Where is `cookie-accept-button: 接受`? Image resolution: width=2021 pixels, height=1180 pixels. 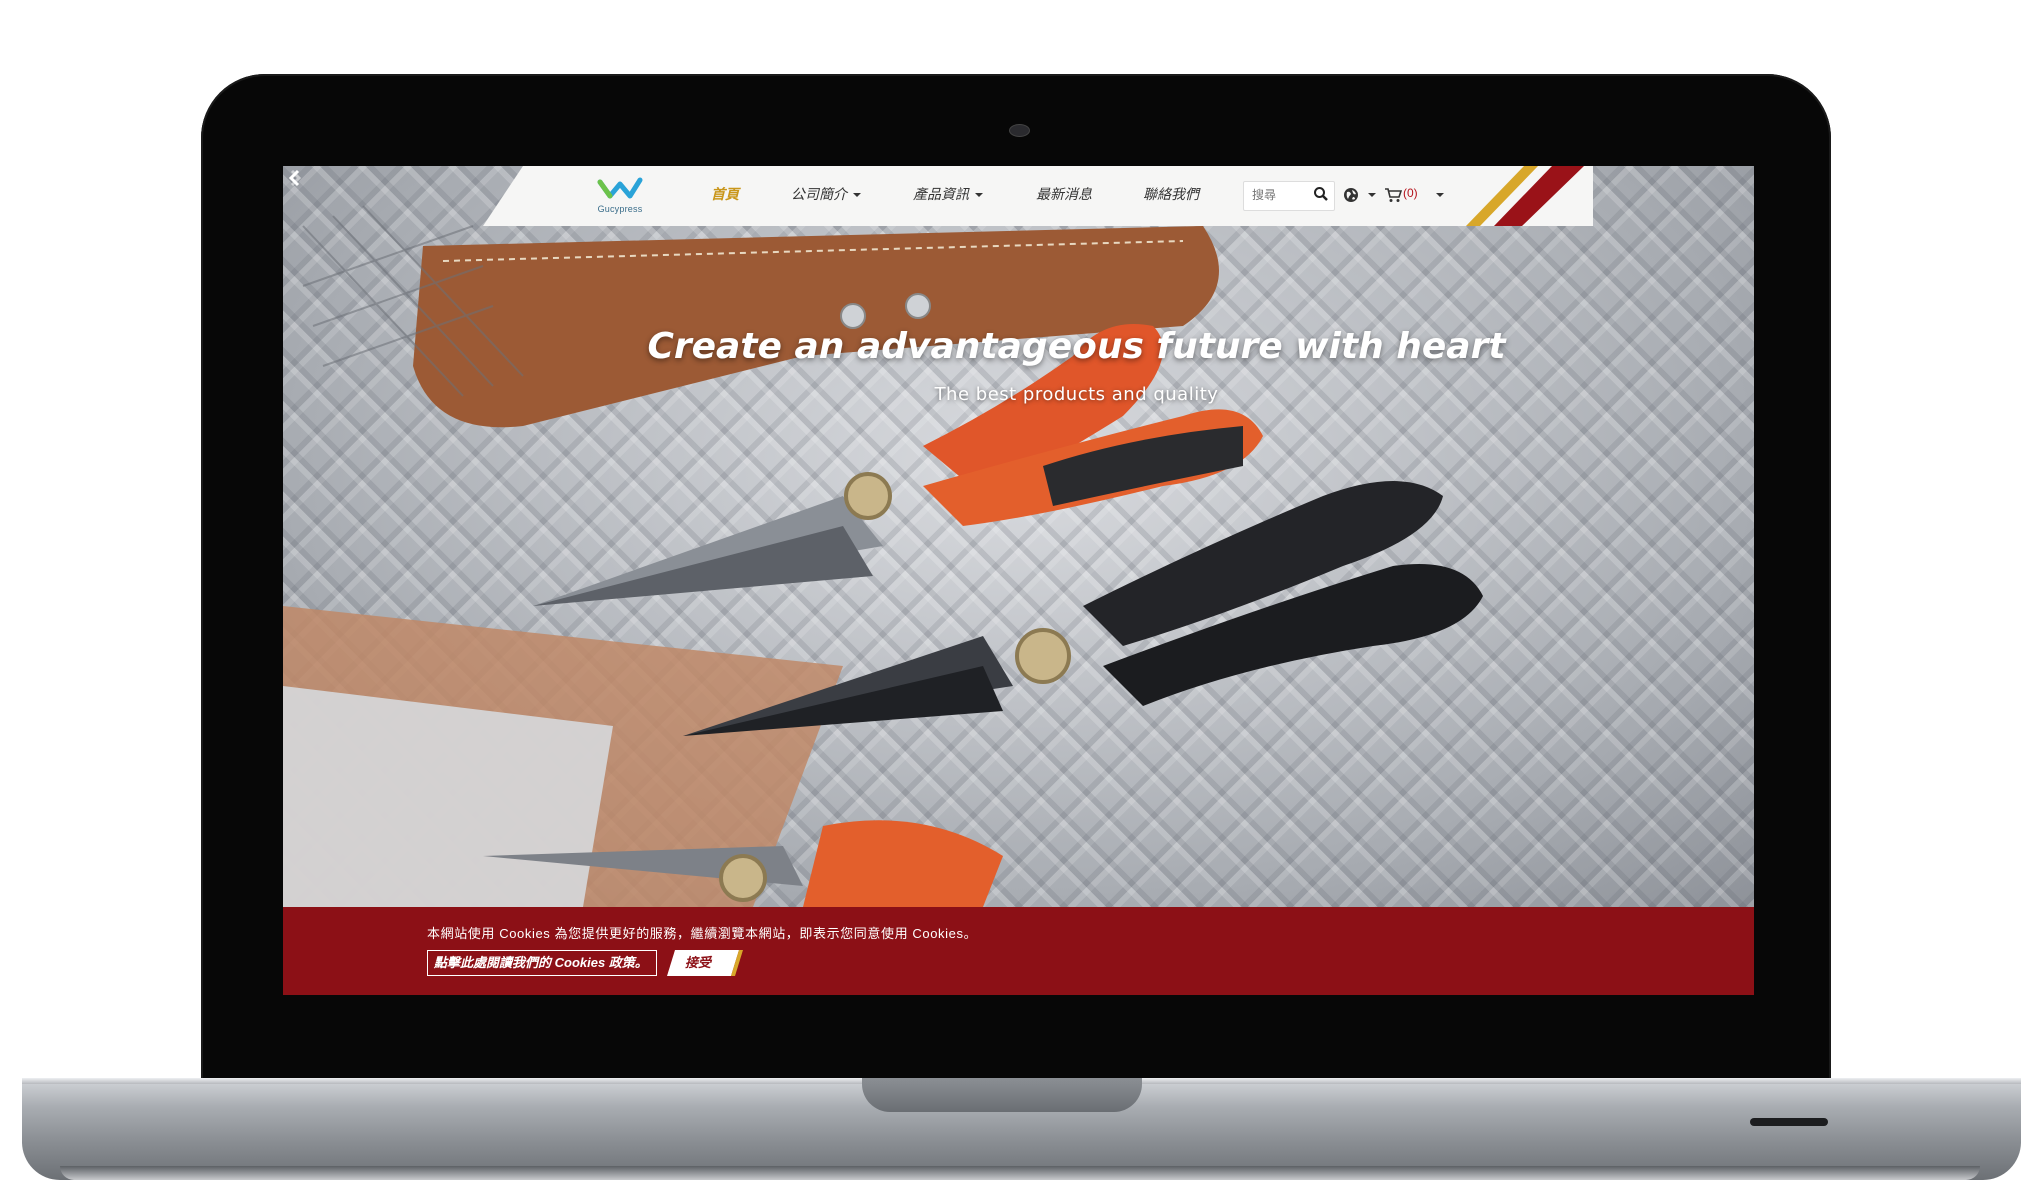
cookie-accept-button: 接受 is located at coordinates (703, 963).